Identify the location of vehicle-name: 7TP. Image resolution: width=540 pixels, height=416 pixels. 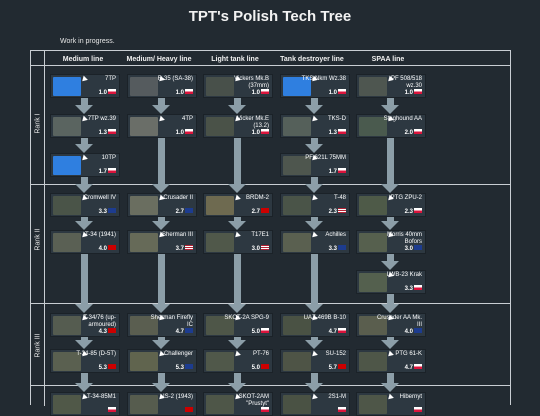
(110, 79).